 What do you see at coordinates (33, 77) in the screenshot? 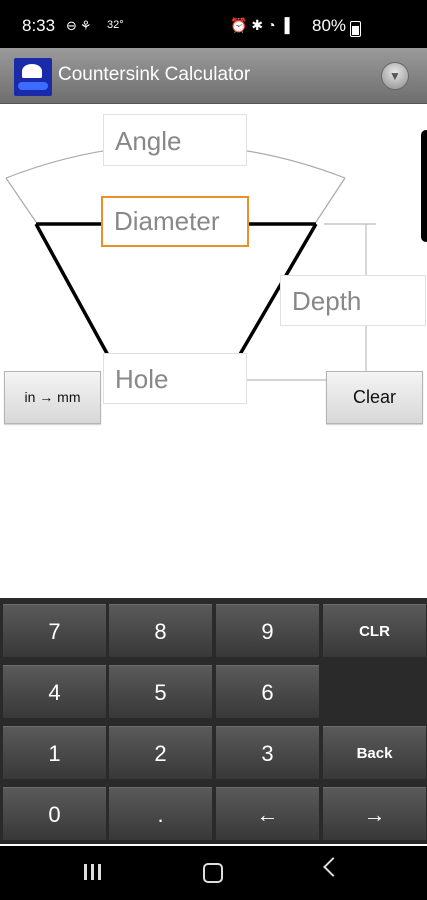
I see `app-logo-icon` at bounding box center [33, 77].